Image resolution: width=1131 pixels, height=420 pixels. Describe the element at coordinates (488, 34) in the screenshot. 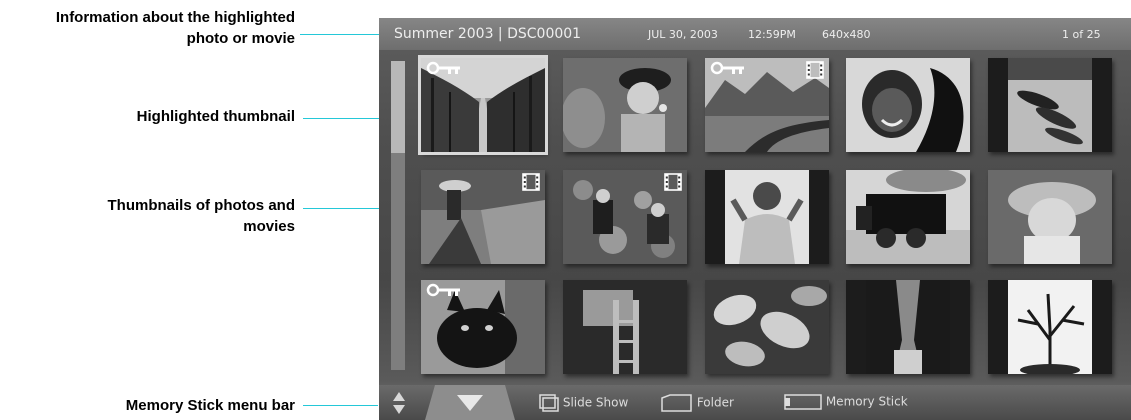

I see `album-file-name: Summer 2003 | DSC00001` at that location.